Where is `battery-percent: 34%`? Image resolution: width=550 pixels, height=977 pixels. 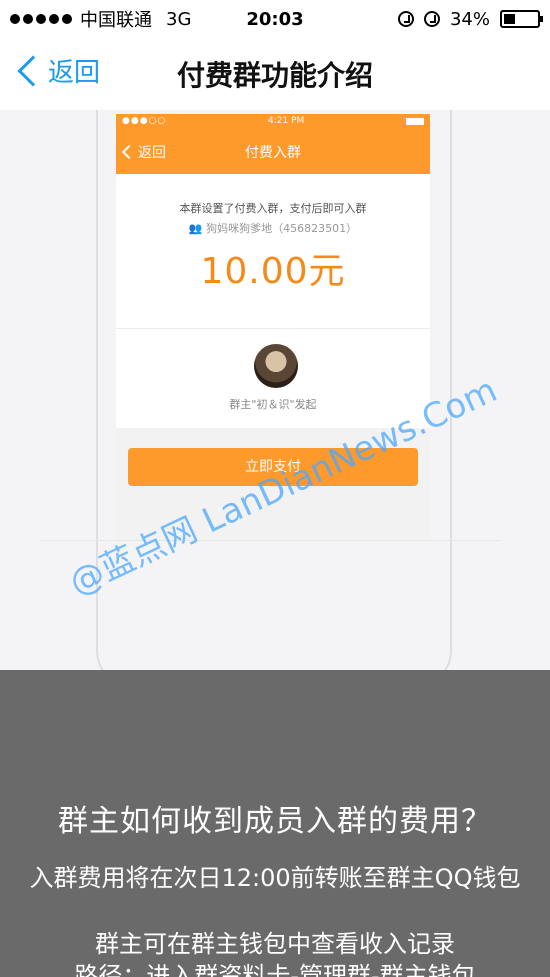 battery-percent: 34% is located at coordinates (469, 19).